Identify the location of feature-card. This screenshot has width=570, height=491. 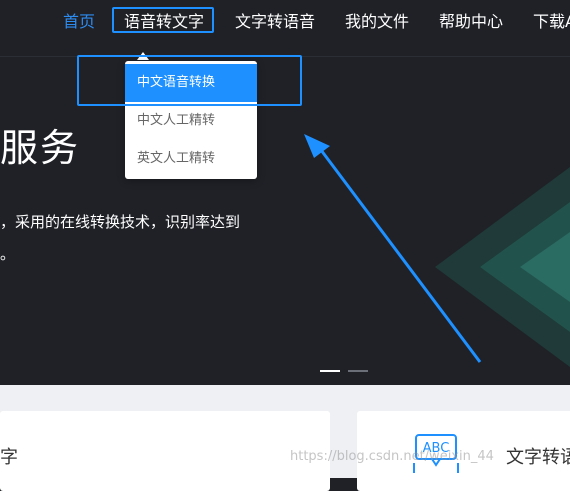
(165, 451).